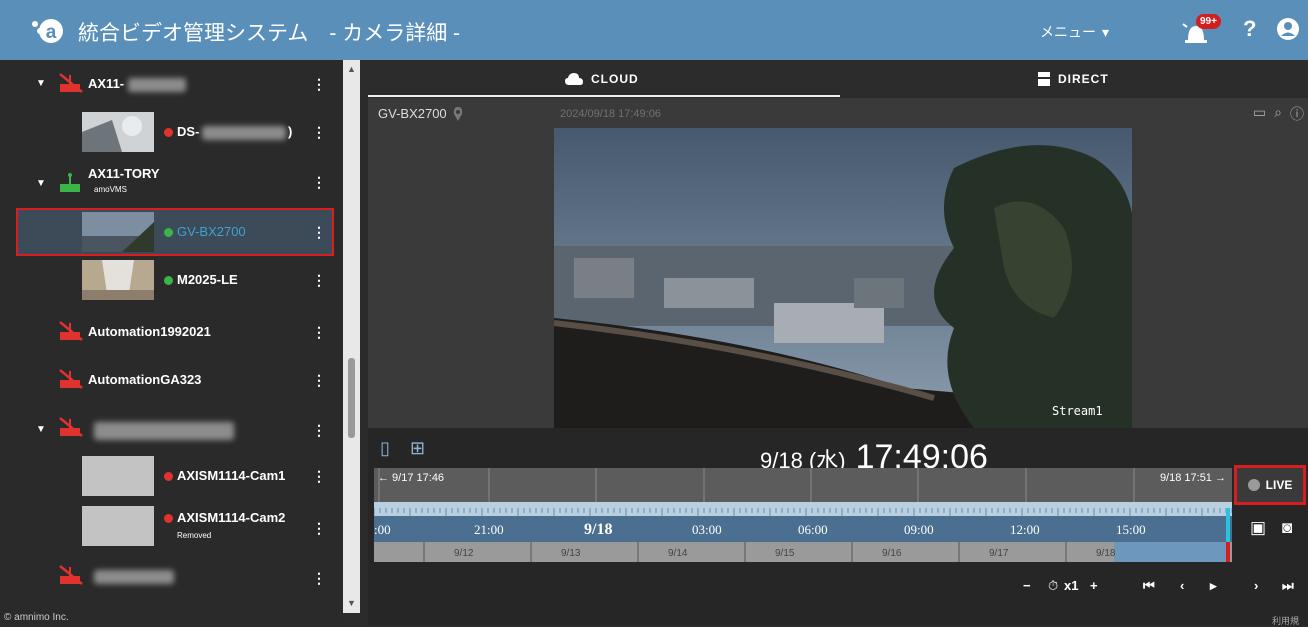 The image size is (1308, 627). I want to click on scroll-up-icon: ▲, so click(351, 69).